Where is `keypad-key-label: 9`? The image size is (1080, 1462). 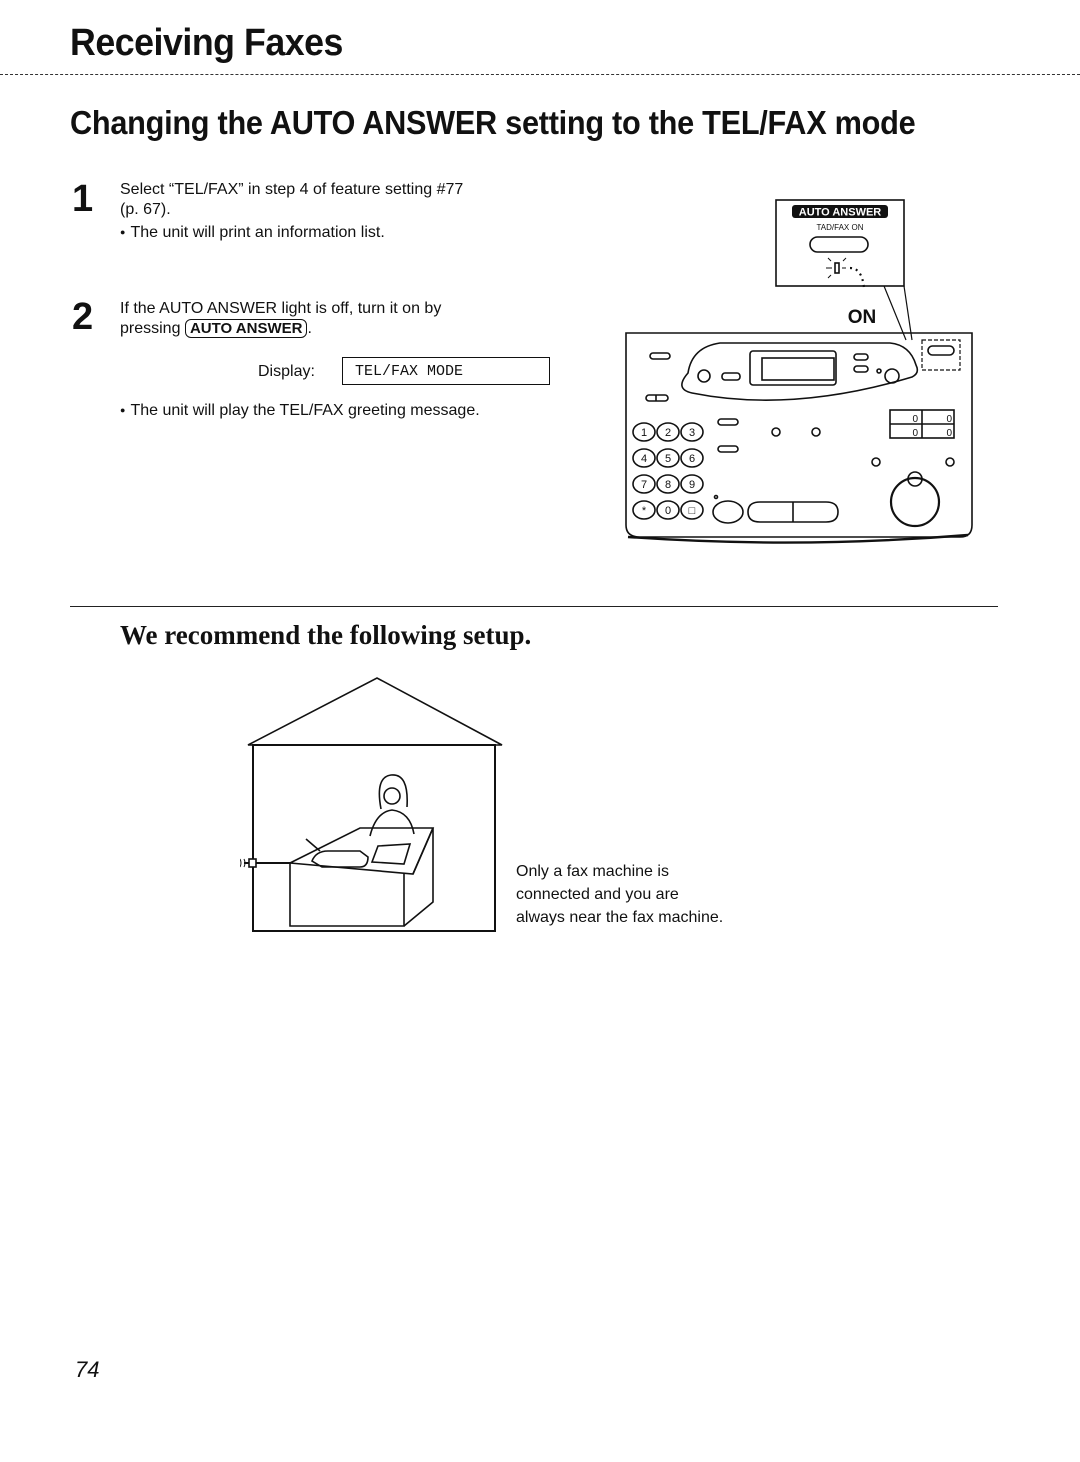 keypad-key-label: 9 is located at coordinates (692, 485).